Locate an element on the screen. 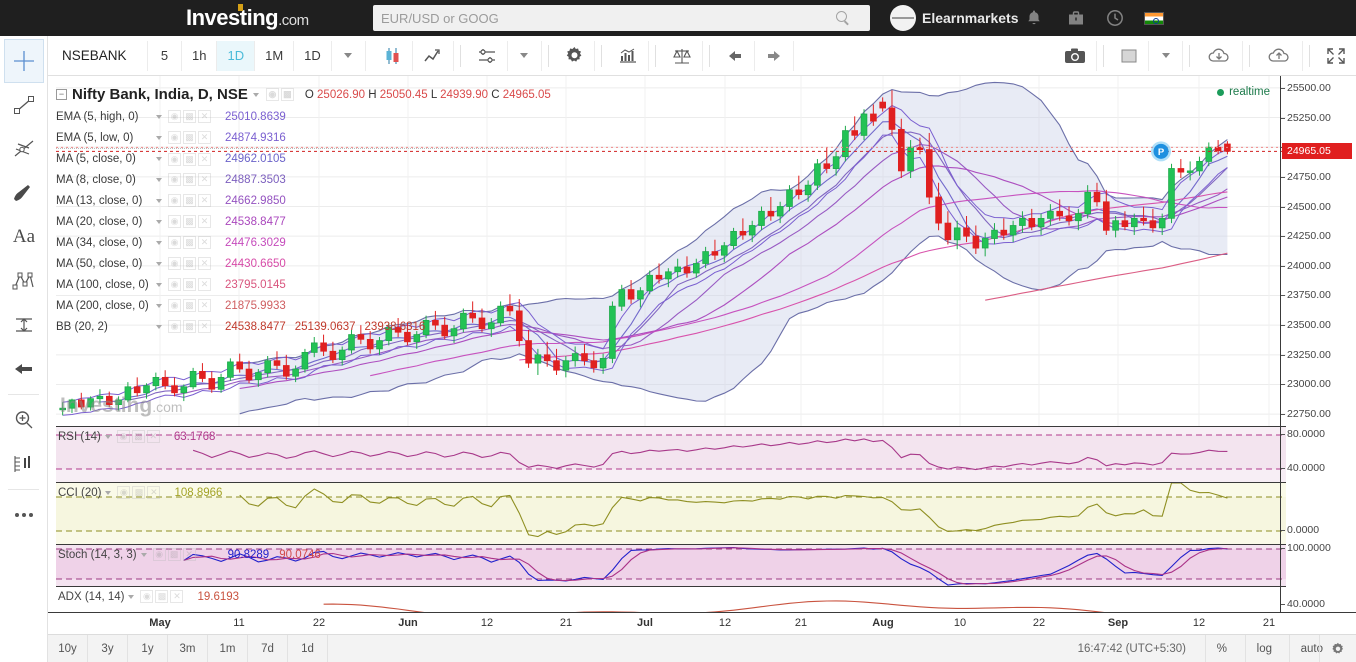  cloud-download-icon is located at coordinates (1219, 55).